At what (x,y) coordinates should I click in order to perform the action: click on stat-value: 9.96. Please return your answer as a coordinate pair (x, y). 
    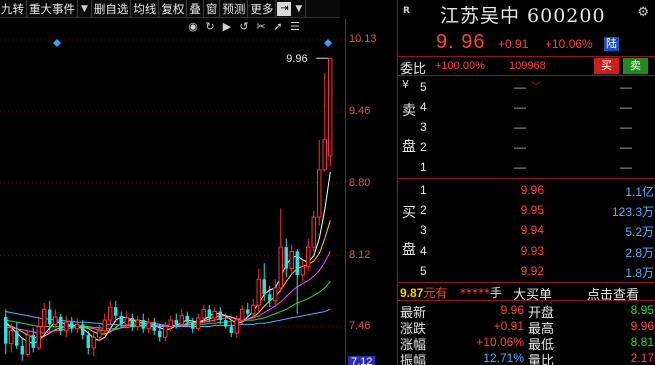
    Looking at the image, I should click on (642, 326).